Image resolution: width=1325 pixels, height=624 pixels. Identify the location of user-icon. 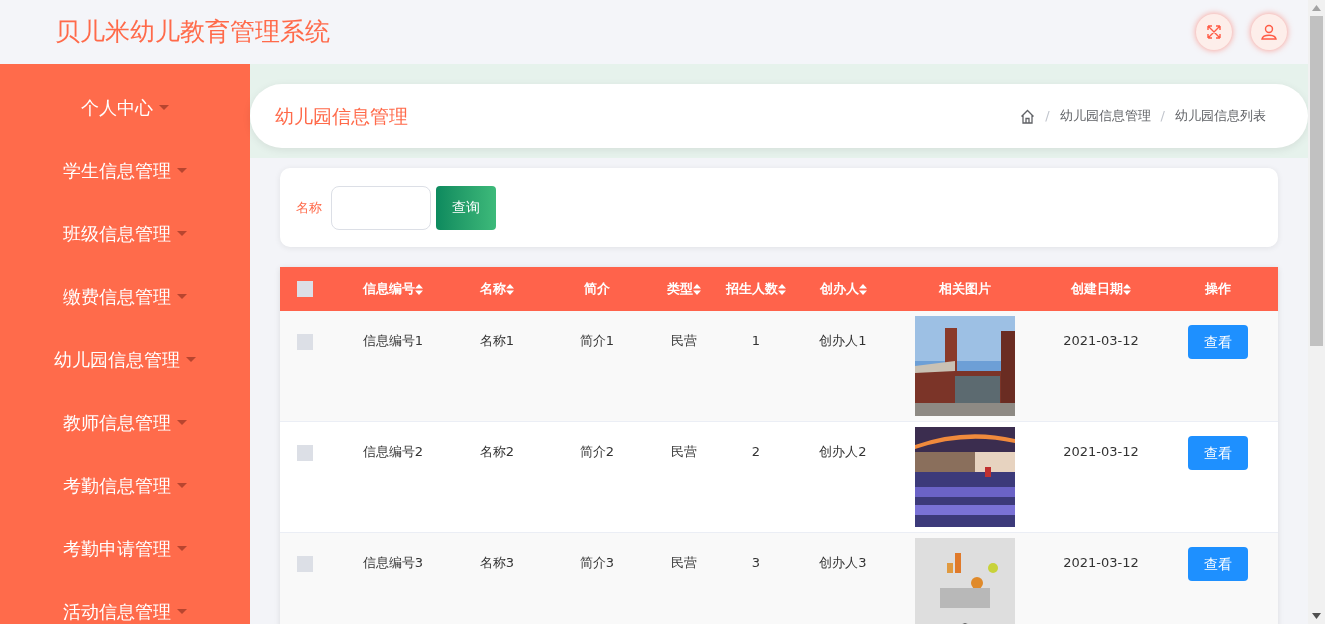
(1269, 32).